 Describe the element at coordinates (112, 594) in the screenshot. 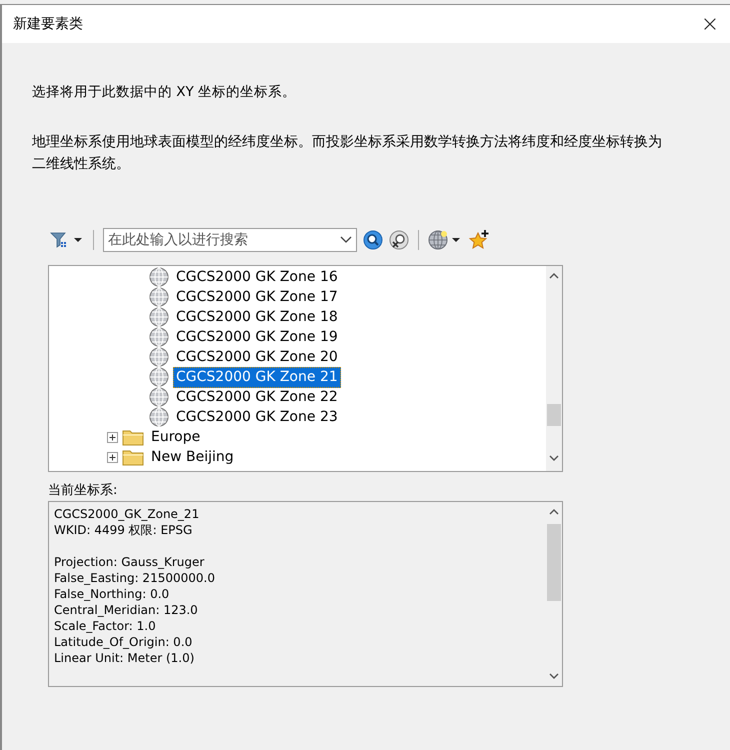

I see `detail-text: False_Northing: 0.0` at that location.